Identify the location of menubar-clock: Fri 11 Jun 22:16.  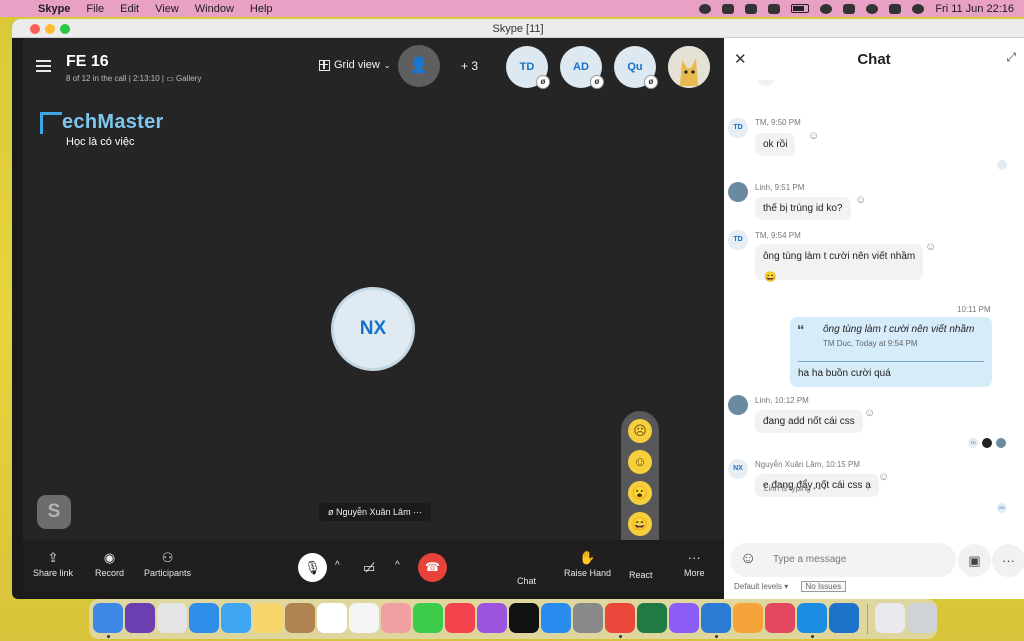
(974, 9).